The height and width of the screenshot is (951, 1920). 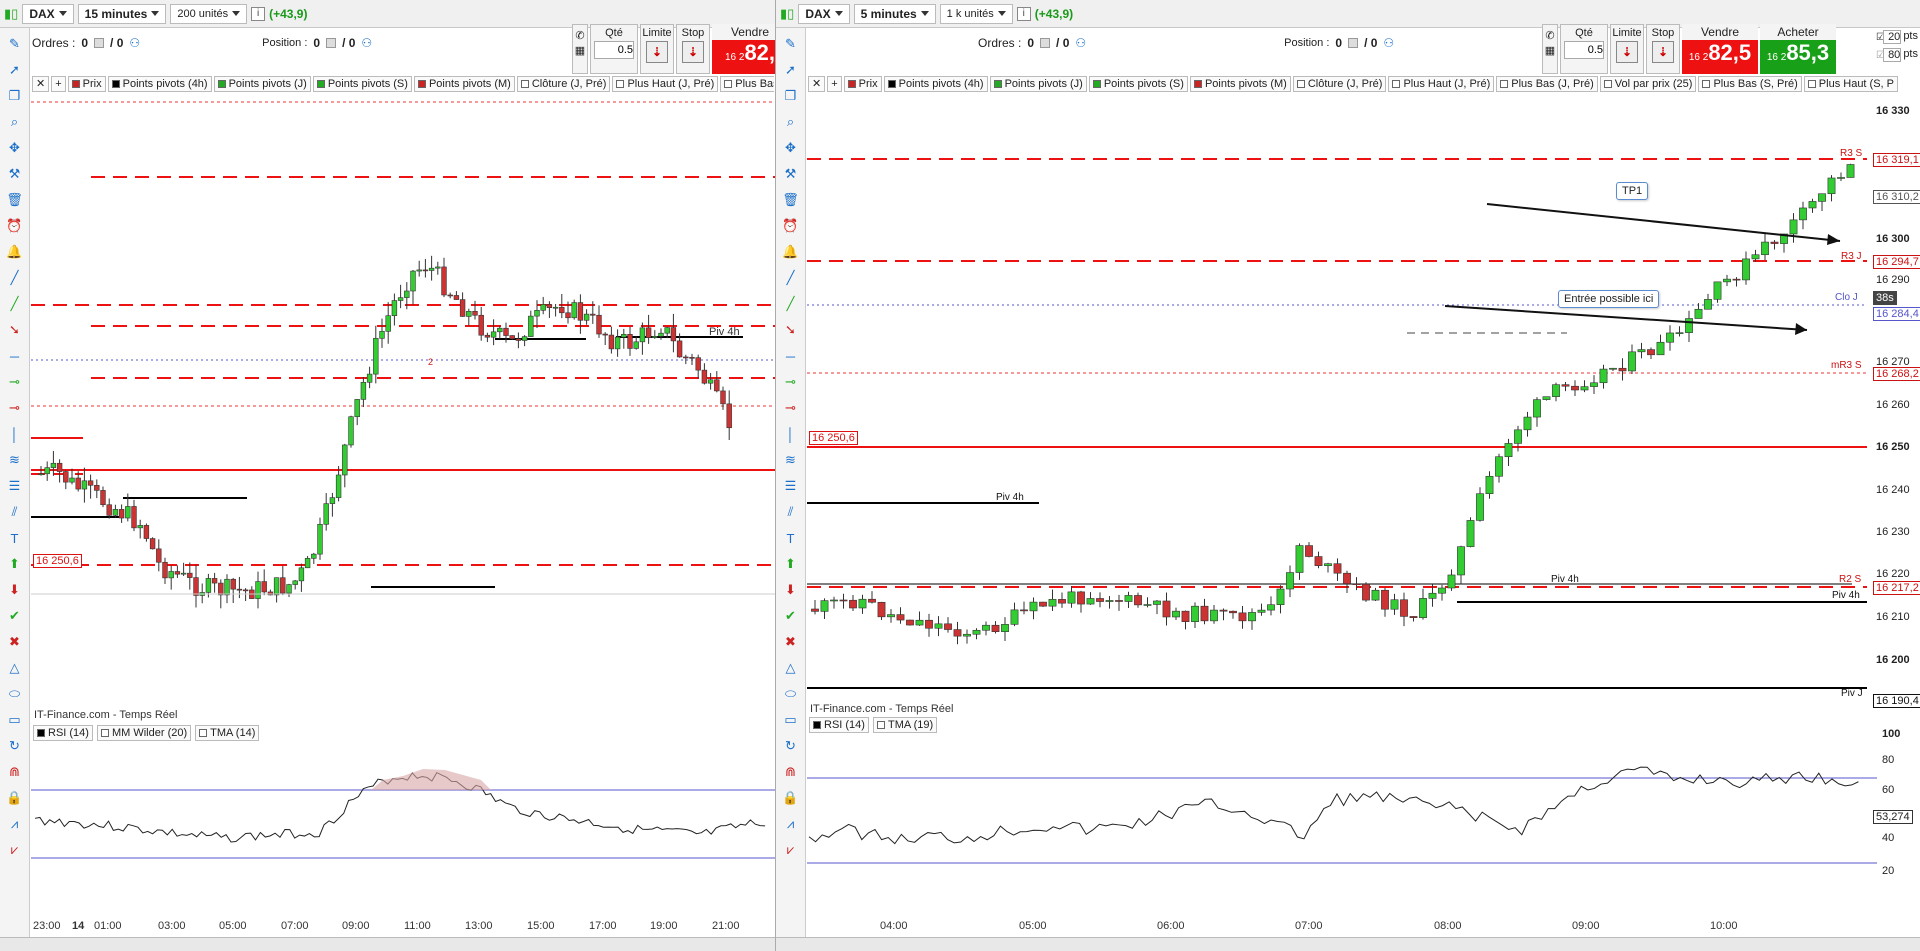 What do you see at coordinates (15, 564) in the screenshot?
I see `arrow-up-icon: ⬆` at bounding box center [15, 564].